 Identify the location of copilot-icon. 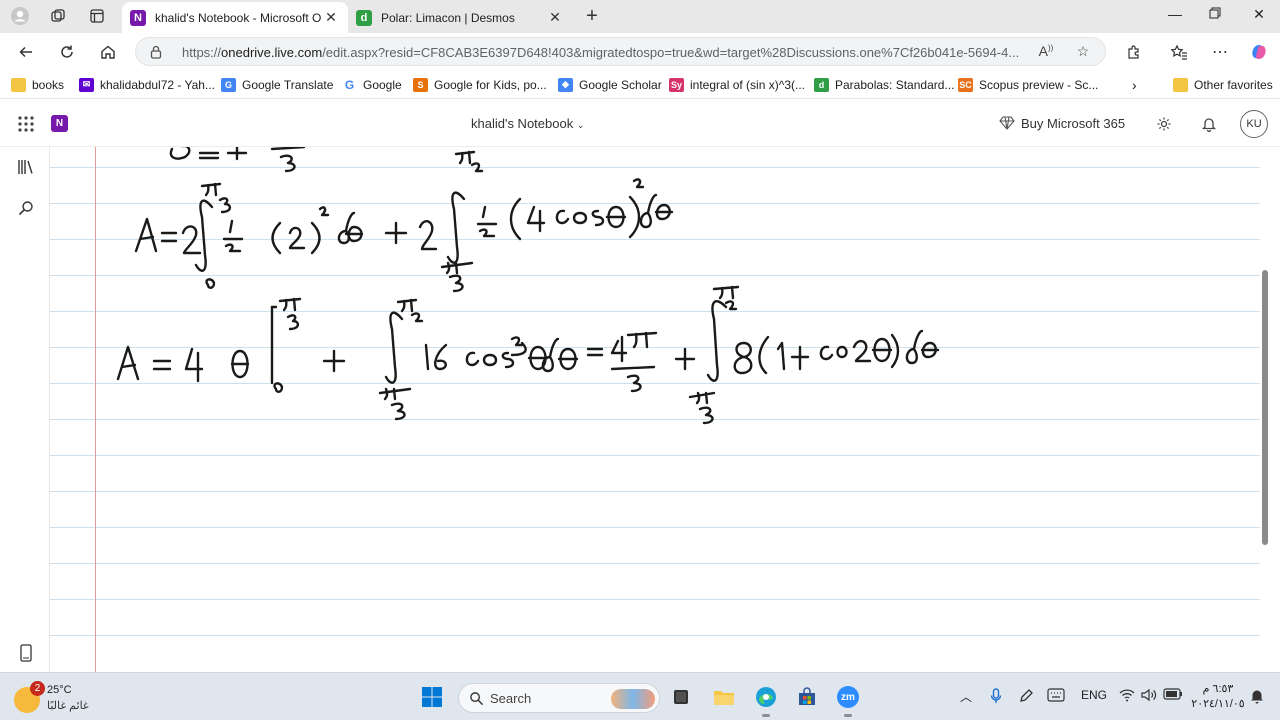
(1259, 52).